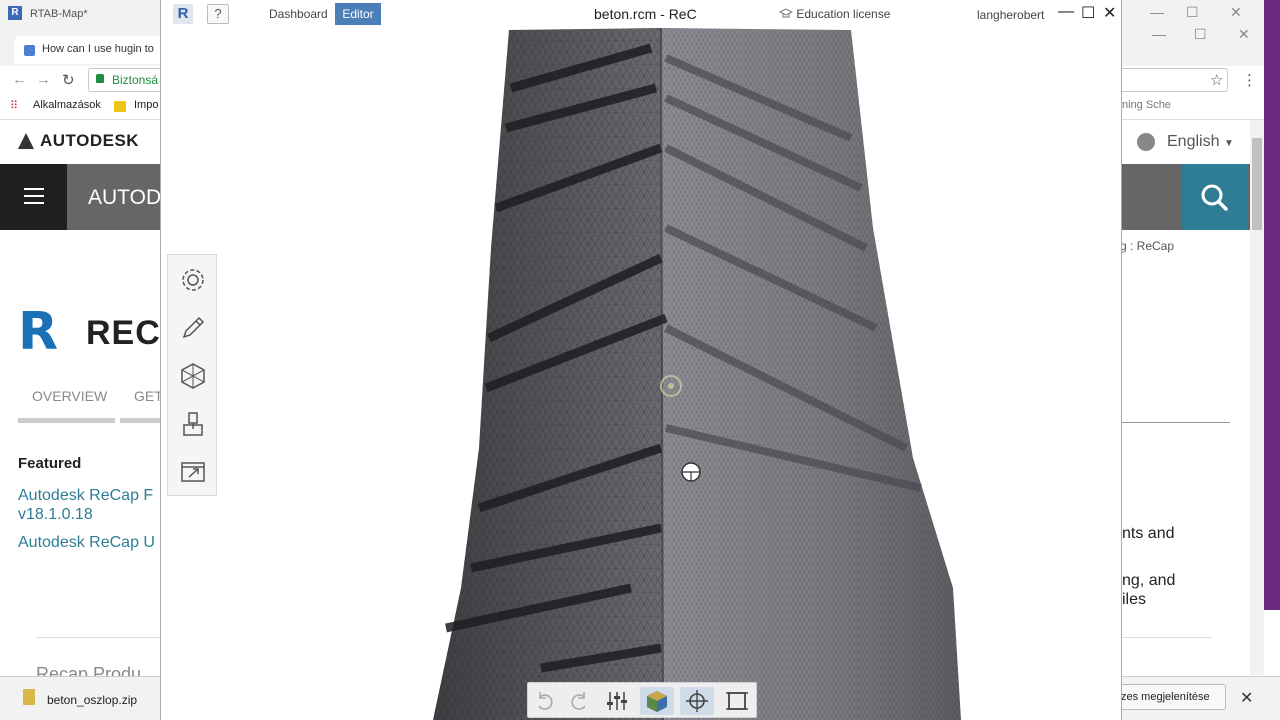 Image resolution: width=1280 pixels, height=720 pixels. Describe the element at coordinates (1246, 698) in the screenshot. I see `download-bar-close-icon: ✕` at that location.